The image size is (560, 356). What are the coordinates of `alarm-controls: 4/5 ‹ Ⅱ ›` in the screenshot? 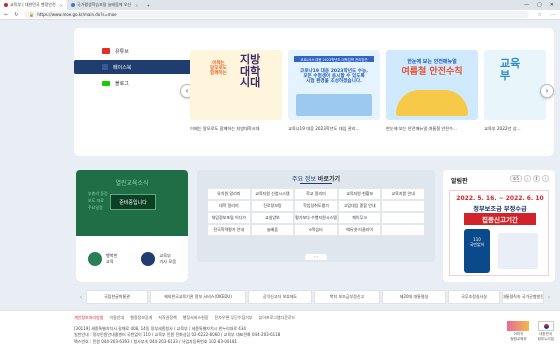 It's located at (529, 178).